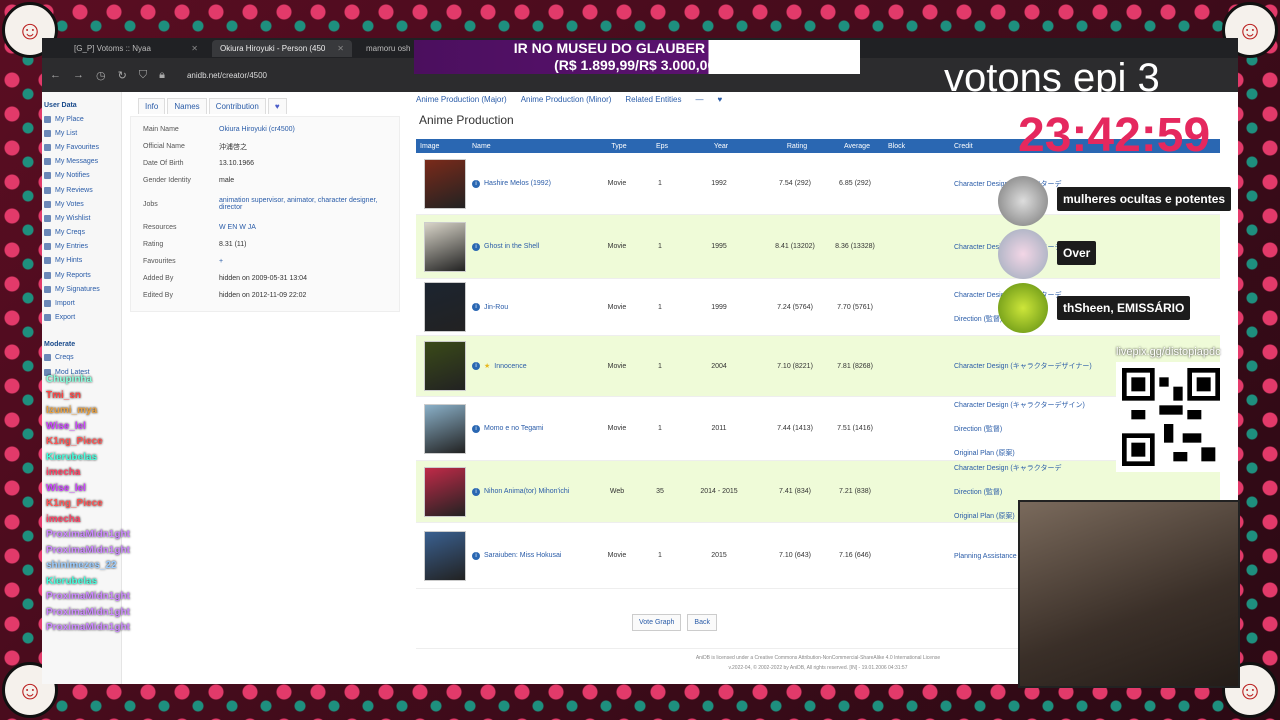 Image resolution: width=1280 pixels, height=720 pixels. Describe the element at coordinates (795, 146) in the screenshot. I see `col-rating: Rating` at that location.